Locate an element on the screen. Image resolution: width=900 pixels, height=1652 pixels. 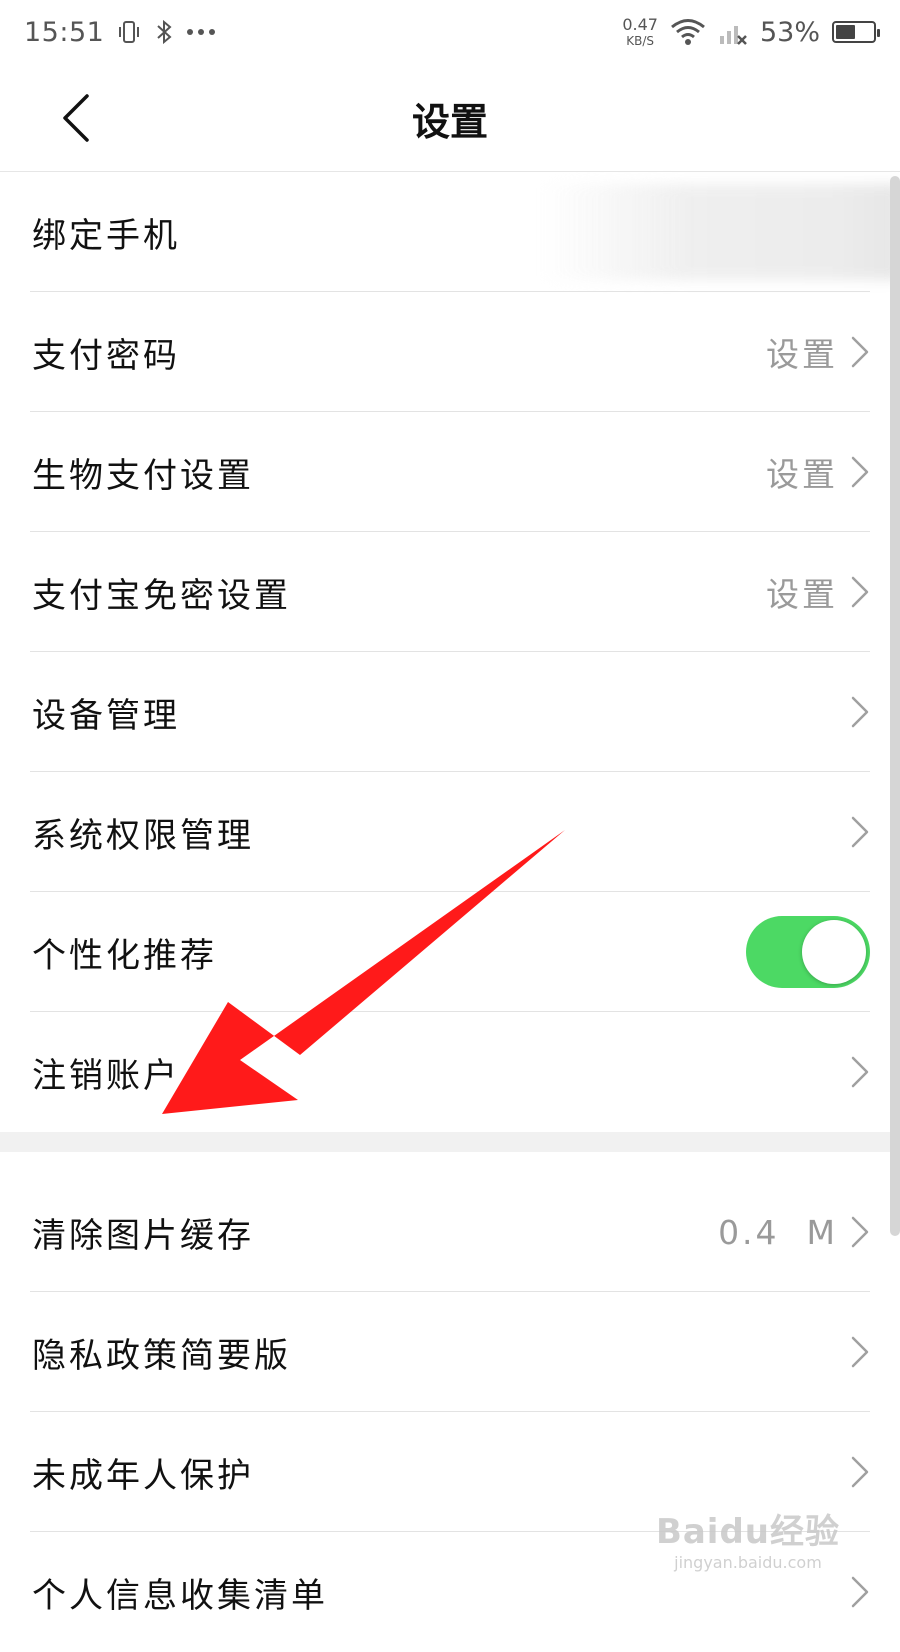
vibrate-icon is located at coordinates (129, 32).